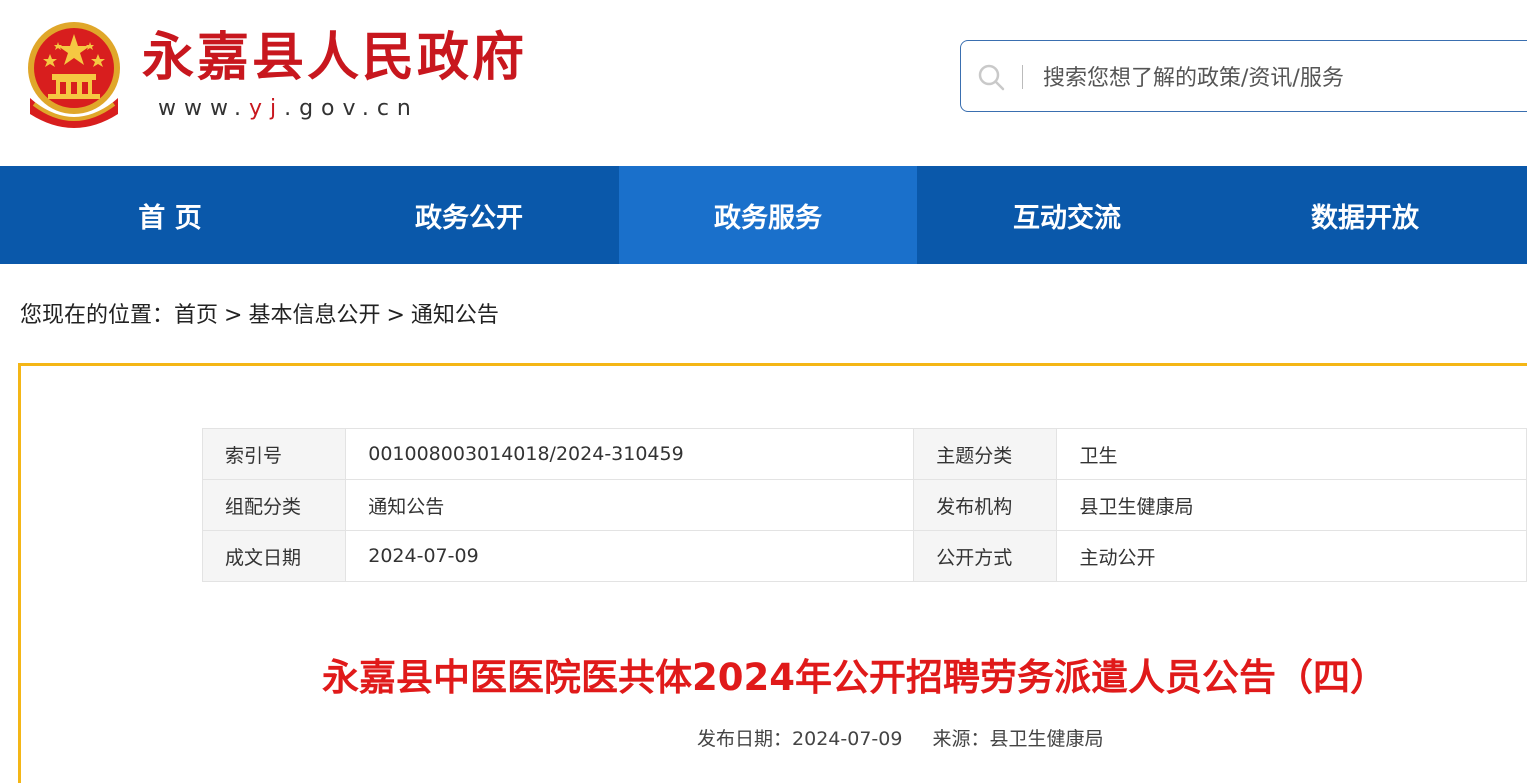 The width and height of the screenshot is (1527, 783). What do you see at coordinates (97, 315) in the screenshot?
I see `breadcrumb-prefix: 您现在的位置：` at bounding box center [97, 315].